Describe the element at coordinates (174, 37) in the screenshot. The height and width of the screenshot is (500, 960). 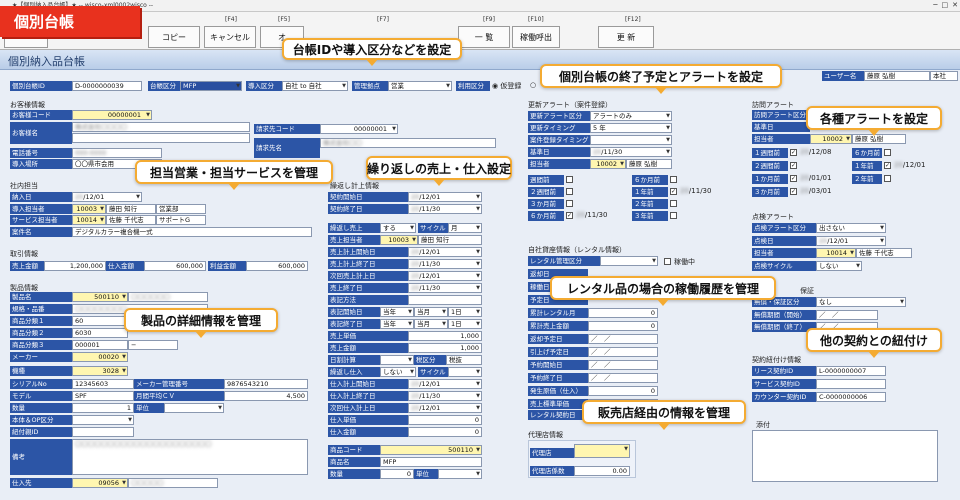
I see `copy-button: コピー` at that location.